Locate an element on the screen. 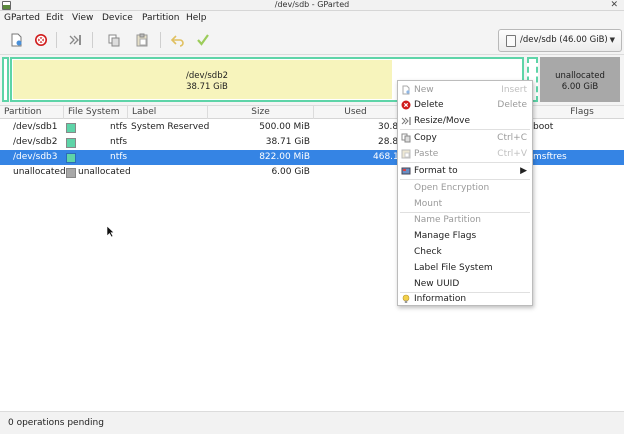  row-size: 38.71 GiB is located at coordinates (287, 142).